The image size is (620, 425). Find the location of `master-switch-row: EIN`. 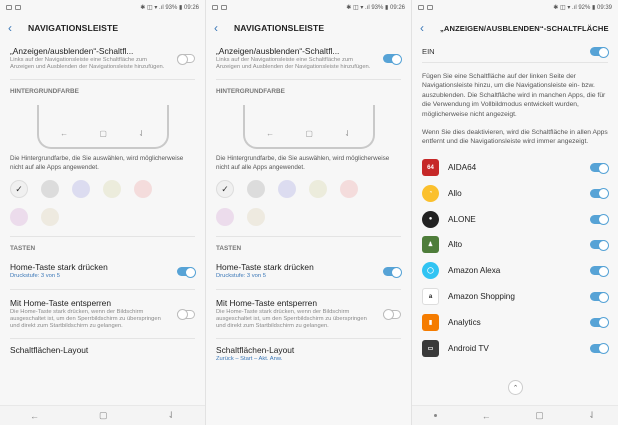

master-switch-row: EIN is located at coordinates (515, 52).